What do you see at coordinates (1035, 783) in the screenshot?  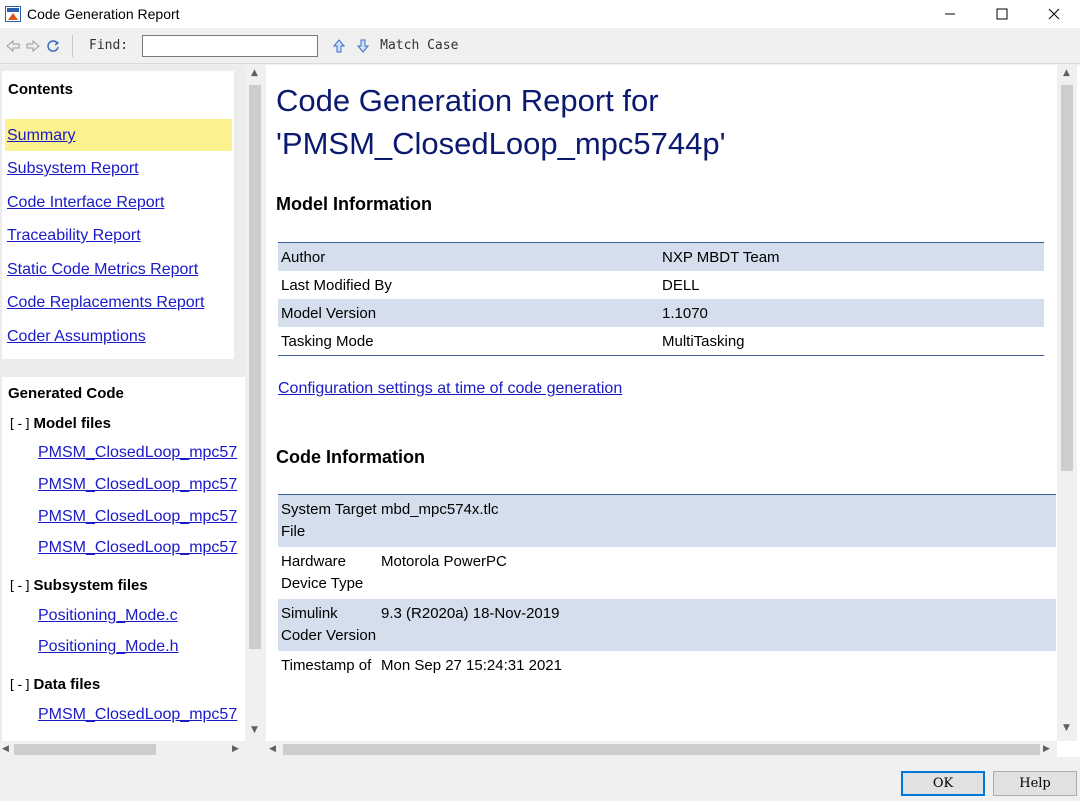 I see `help-button: Help` at bounding box center [1035, 783].